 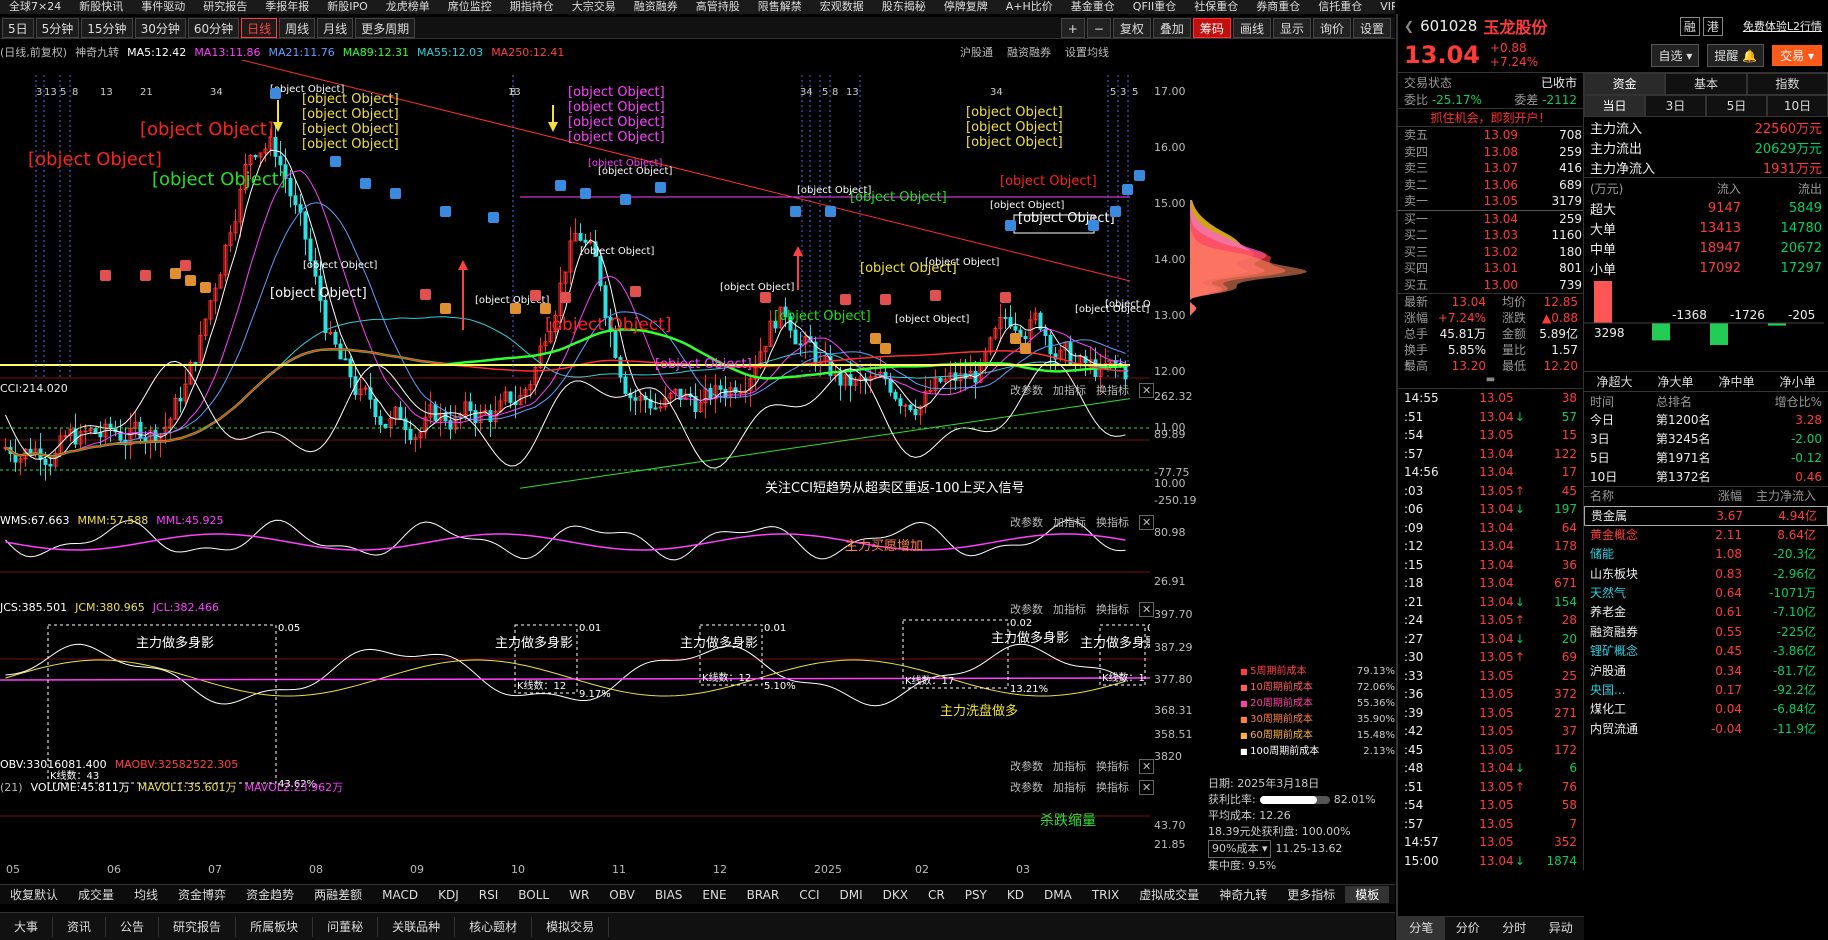 I want to click on sector-row: 黄金概念 2.11 8.64亿, so click(x=1706, y=535).